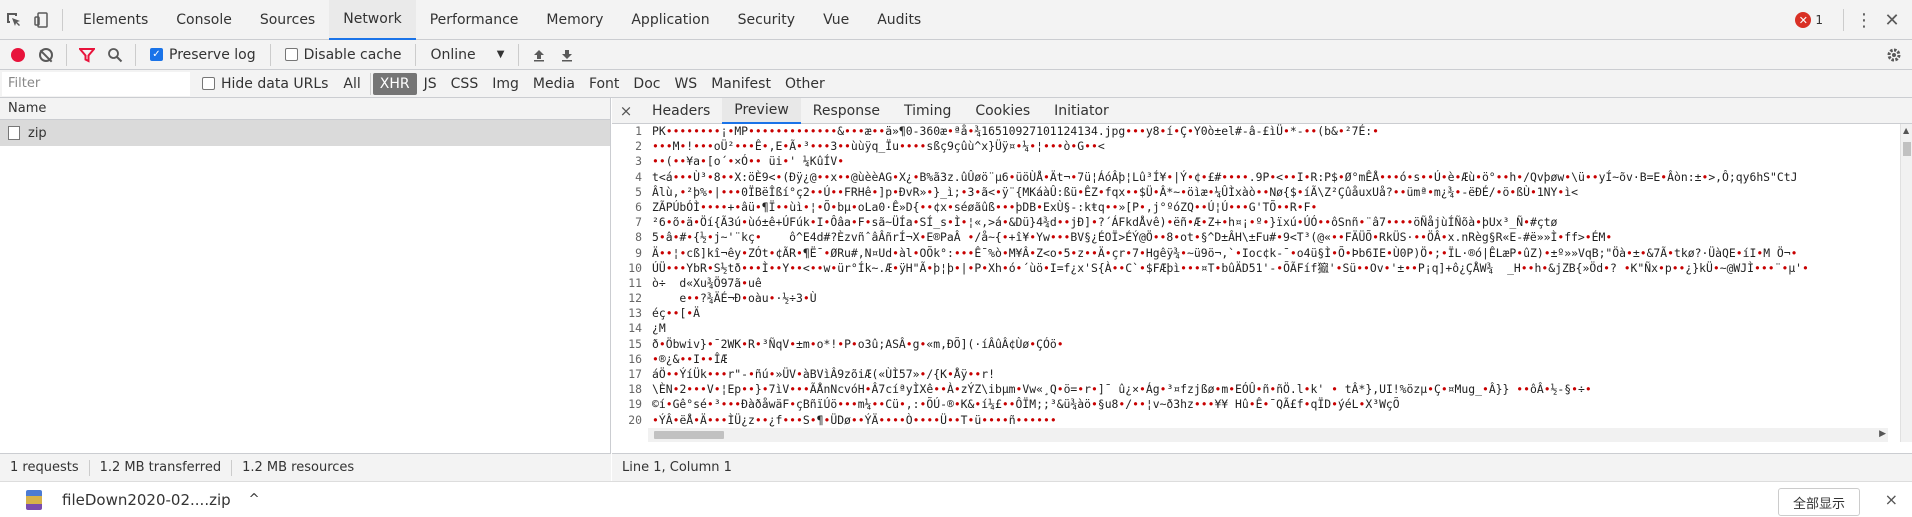  I want to click on error-icon: ✕, so click(1803, 20).